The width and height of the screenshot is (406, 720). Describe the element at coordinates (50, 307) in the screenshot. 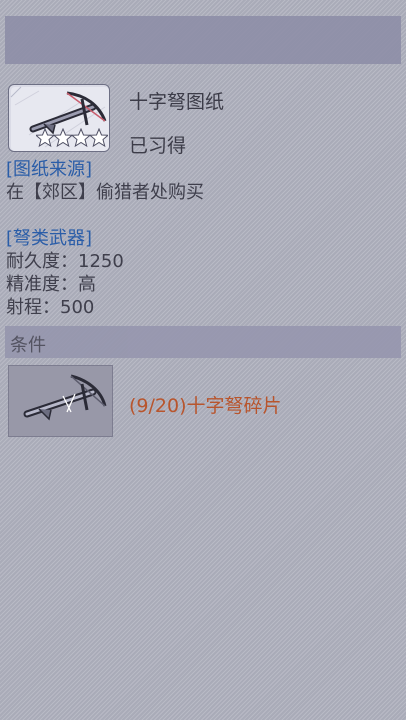

I see `range-stat: 射程：500` at that location.